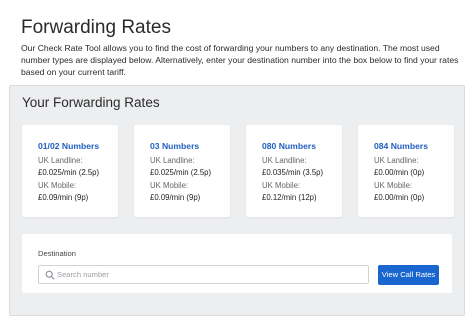 The height and width of the screenshot is (323, 474). I want to click on landline-rate: £0.00/min (0p), so click(399, 172).